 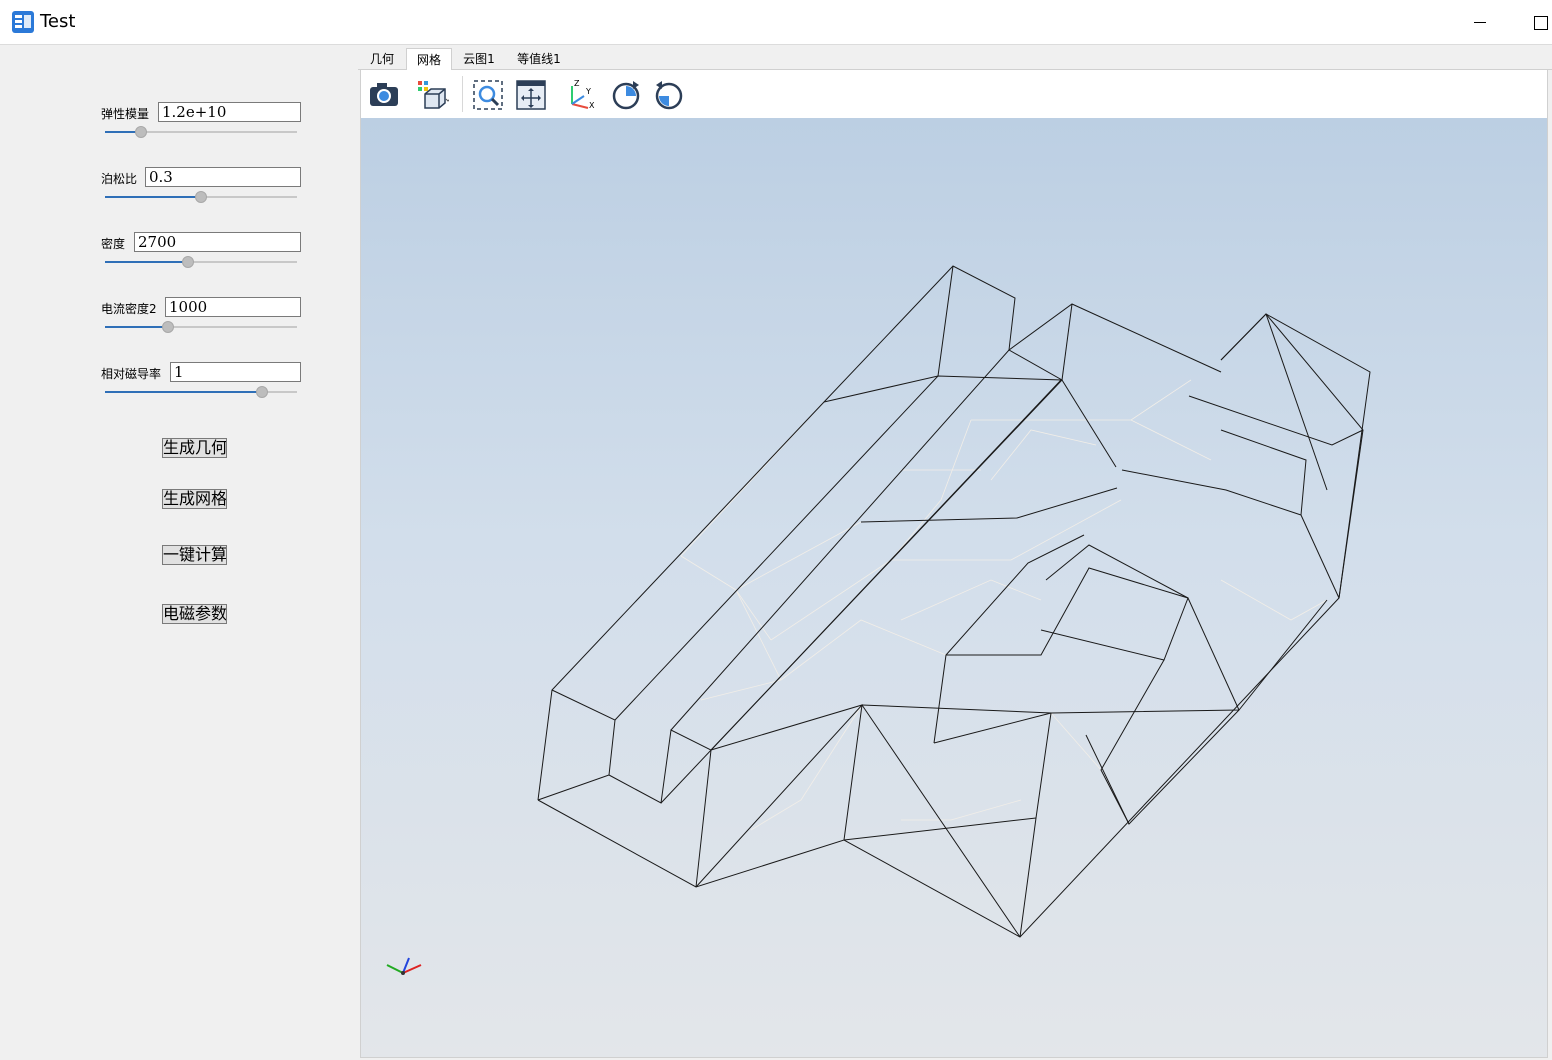 I want to click on param-label-poisson-ratio: 泊松比, so click(x=119, y=179).